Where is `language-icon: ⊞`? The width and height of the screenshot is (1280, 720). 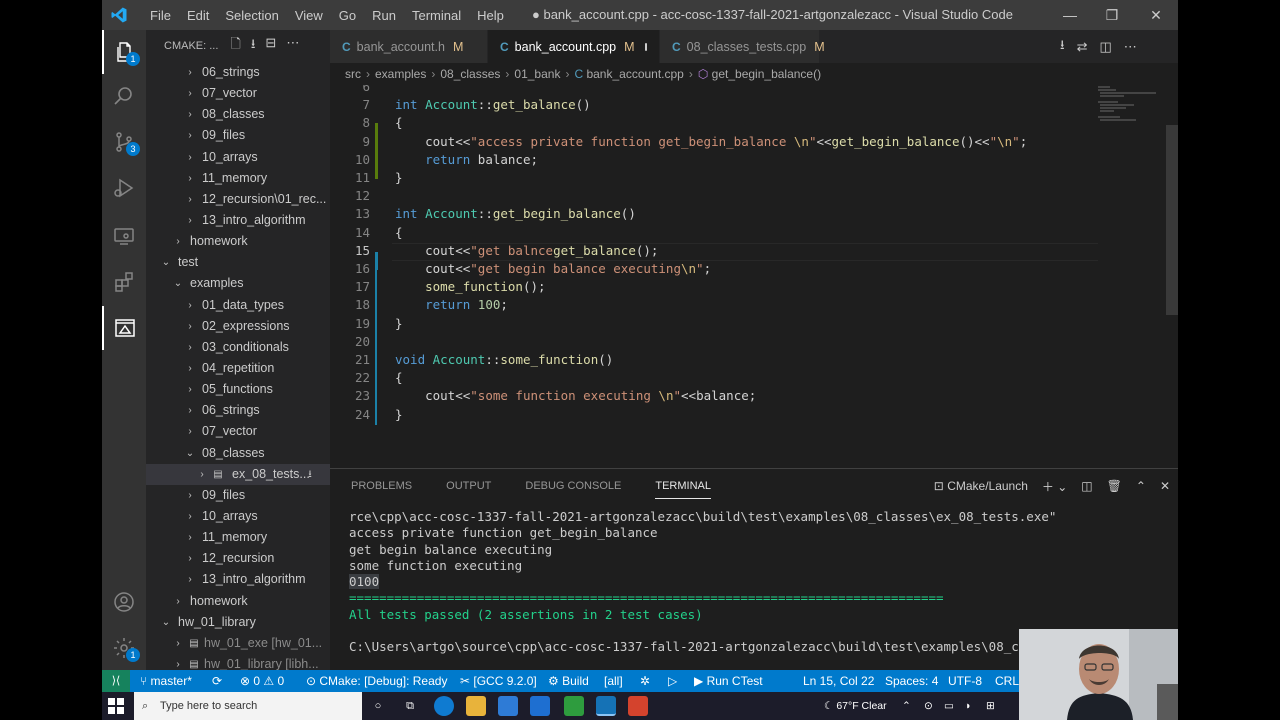
language-icon: ⊞ is located at coordinates (990, 706).